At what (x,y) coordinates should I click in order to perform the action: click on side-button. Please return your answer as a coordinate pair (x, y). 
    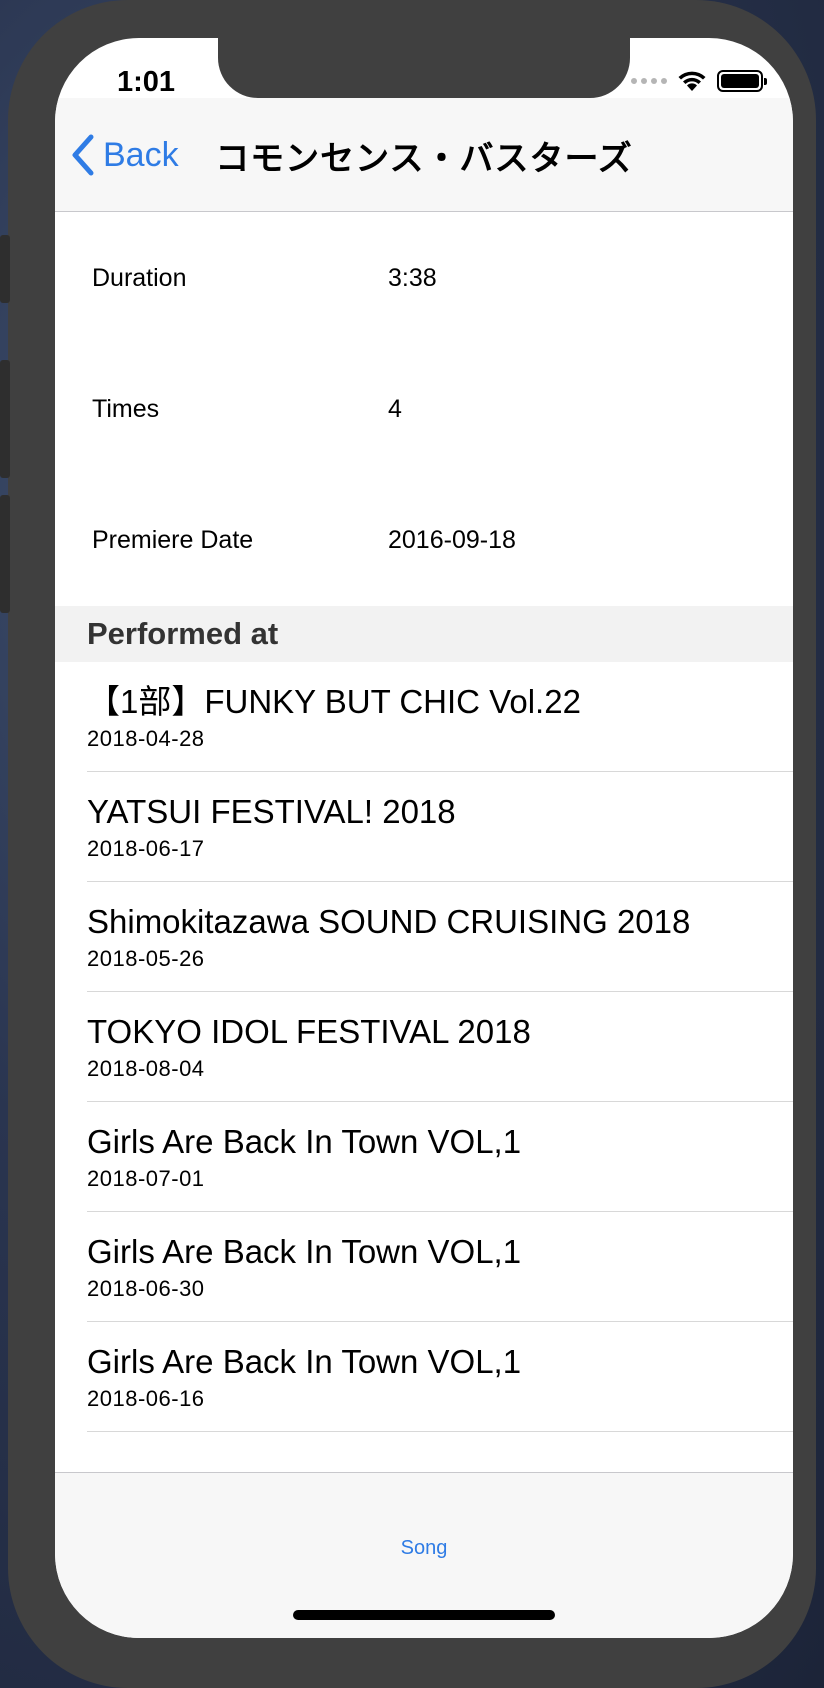
    Looking at the image, I should click on (5, 269).